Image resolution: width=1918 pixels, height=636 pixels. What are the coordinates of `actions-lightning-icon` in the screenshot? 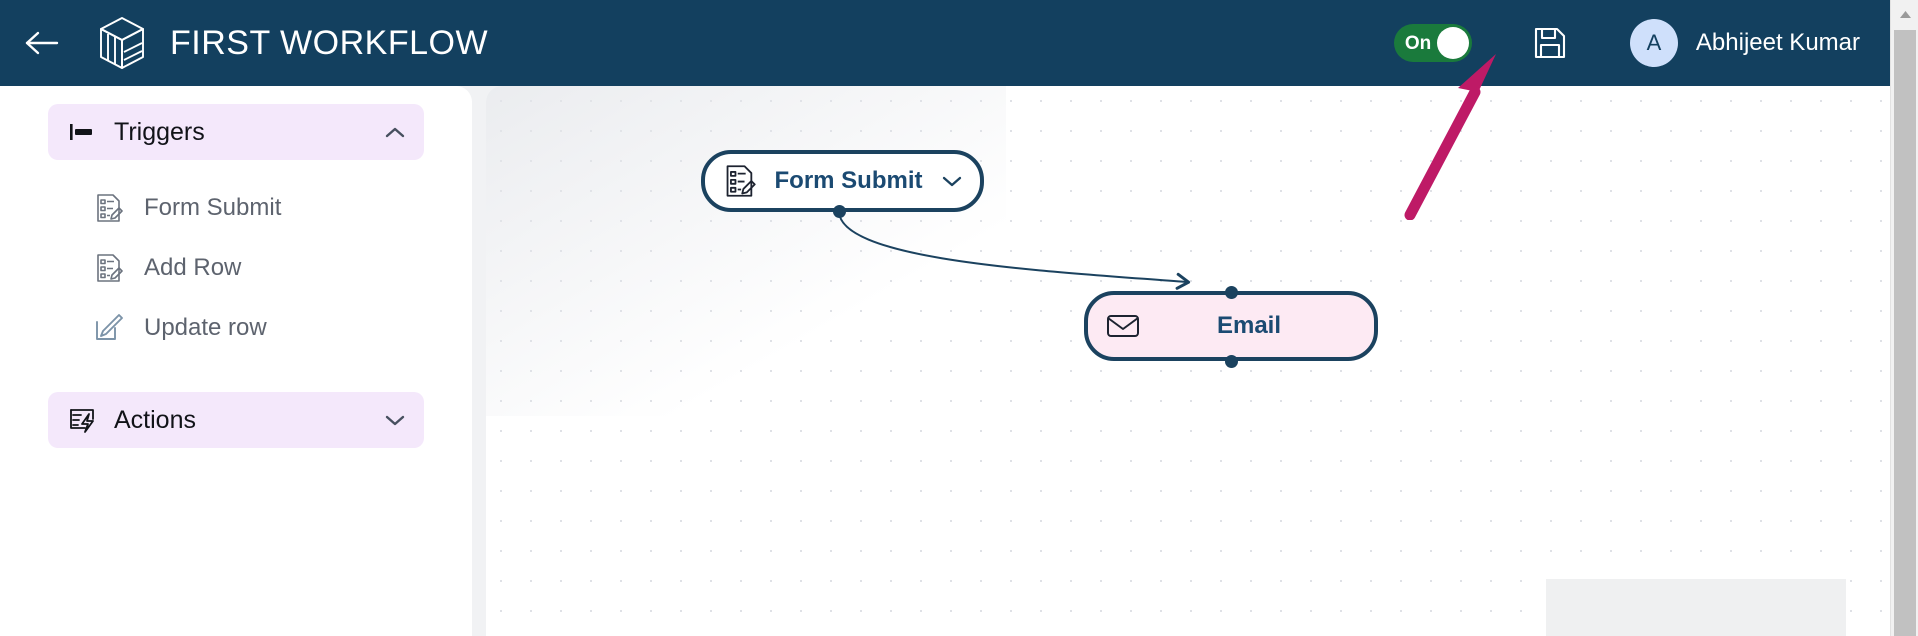 It's located at (83, 420).